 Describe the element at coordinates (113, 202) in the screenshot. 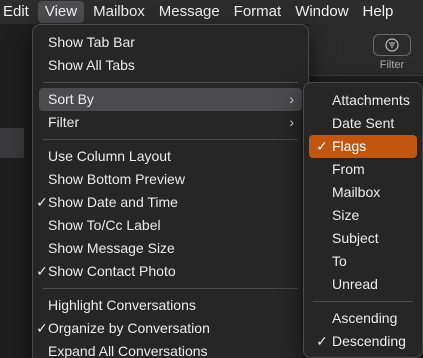

I see `menu-item-label: Show Date and Time` at that location.